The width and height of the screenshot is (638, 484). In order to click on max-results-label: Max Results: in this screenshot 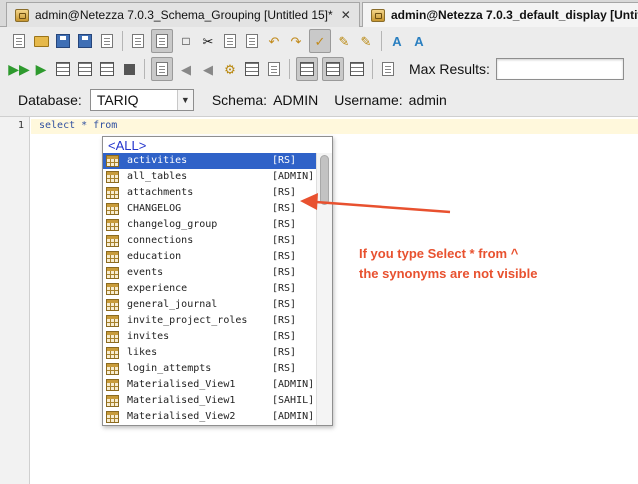, I will do `click(449, 69)`.